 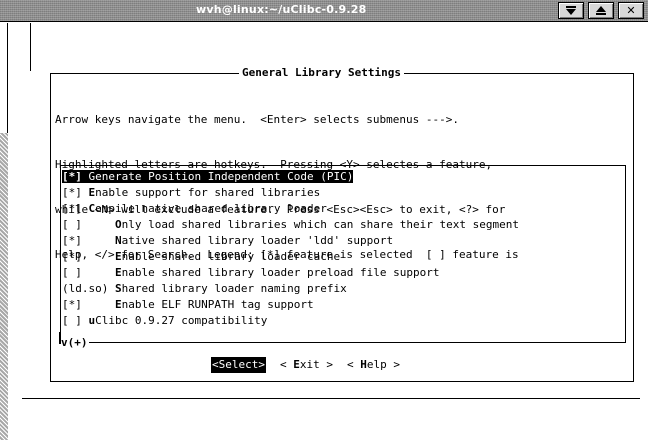 I want to click on help-label-pre: <, so click(x=353, y=364).